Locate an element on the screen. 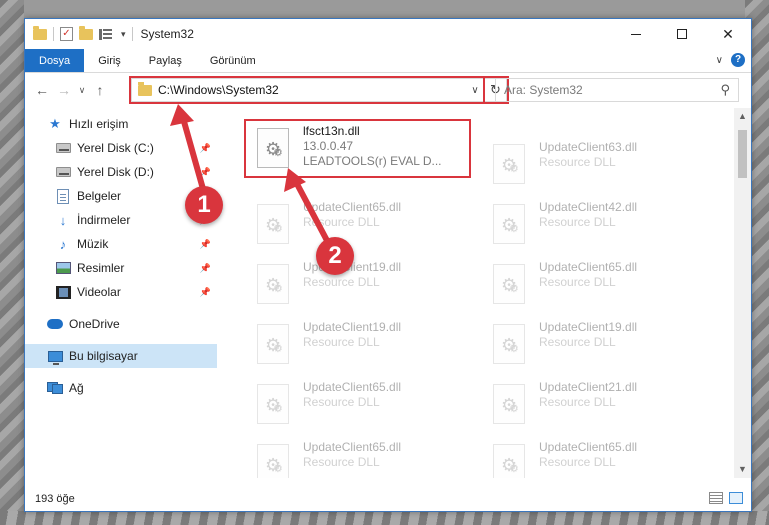 The image size is (769, 525). file-item: ⚙ ⚙ UpdateClient42.dll Resource DLL is located at coordinates (599, 226).